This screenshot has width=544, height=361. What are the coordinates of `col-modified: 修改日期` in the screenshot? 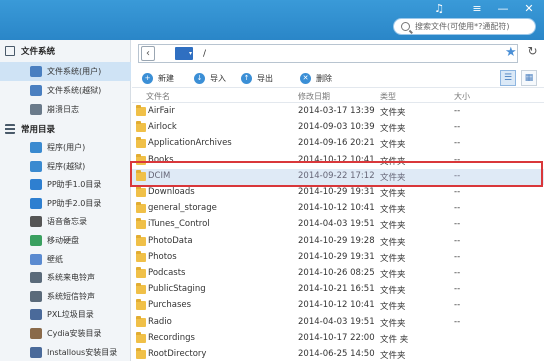 It's located at (314, 96).